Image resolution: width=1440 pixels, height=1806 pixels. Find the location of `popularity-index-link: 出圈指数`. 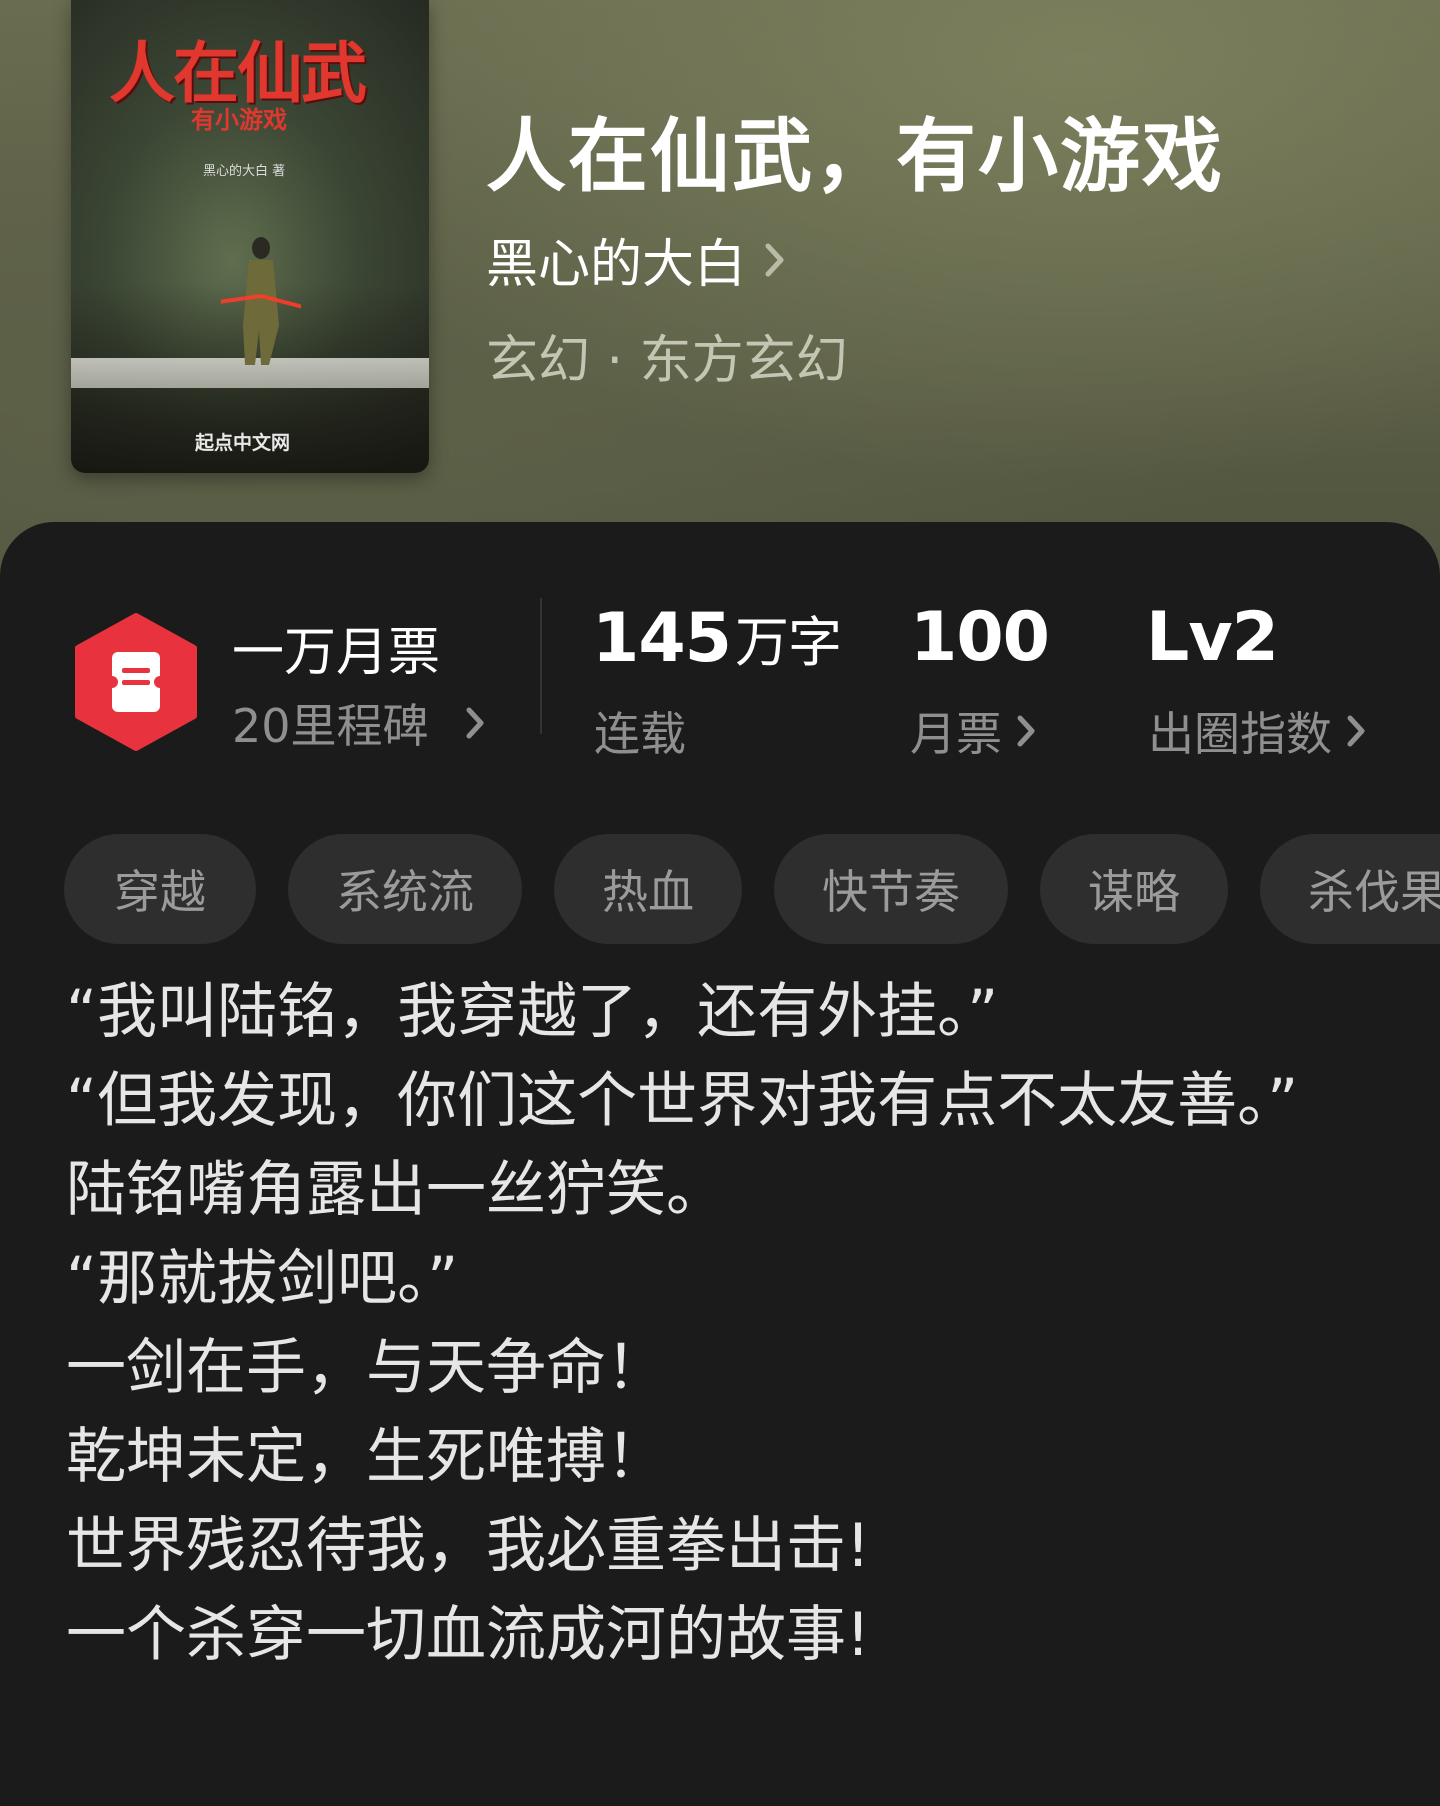

popularity-index-link: 出圈指数 is located at coordinates (1257, 731).